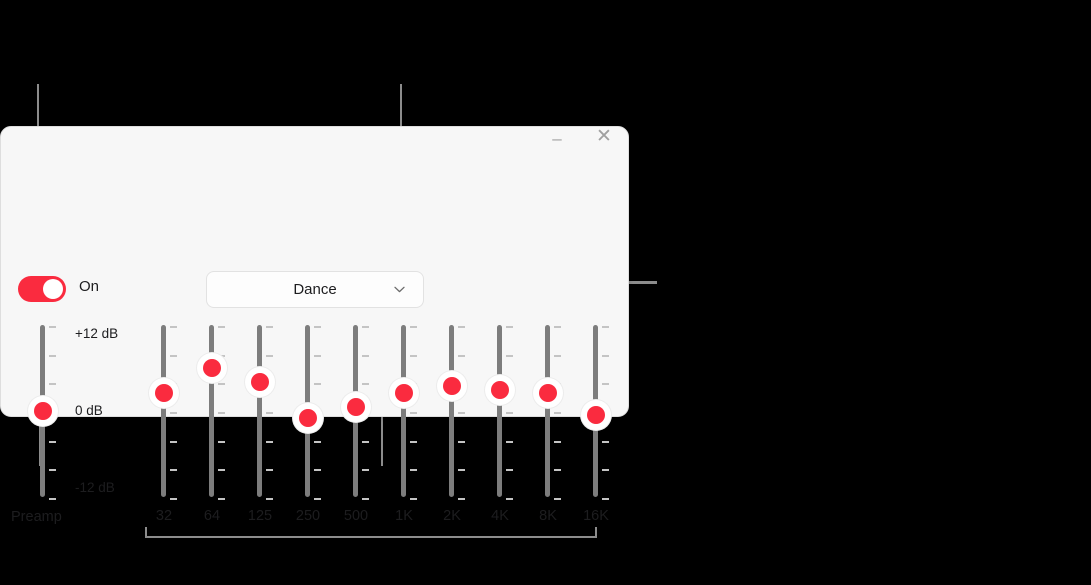  What do you see at coordinates (548, 516) in the screenshot?
I see `band-label-8K: 8K` at bounding box center [548, 516].